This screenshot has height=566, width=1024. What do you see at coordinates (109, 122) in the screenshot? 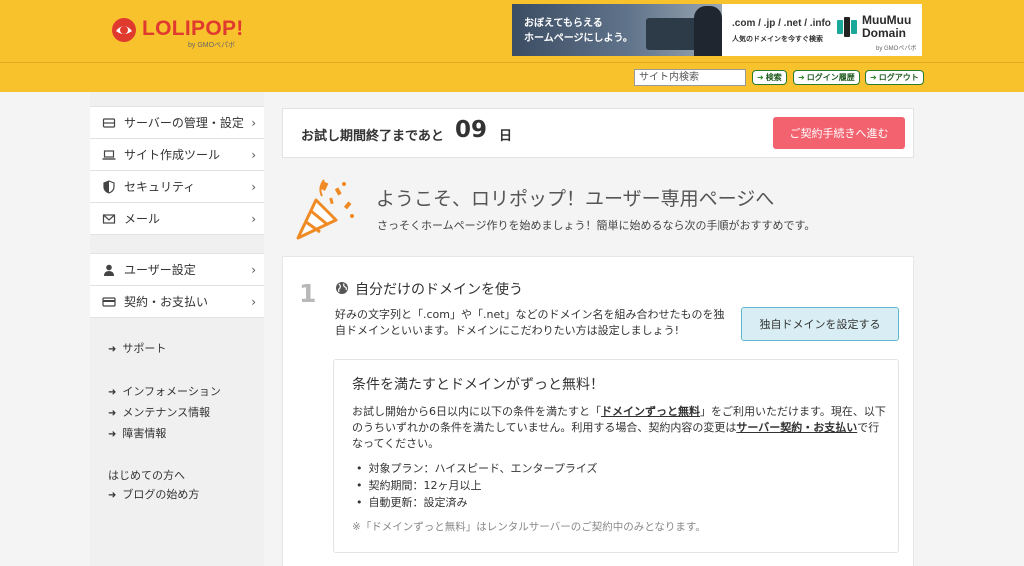
I see `server-icon` at bounding box center [109, 122].